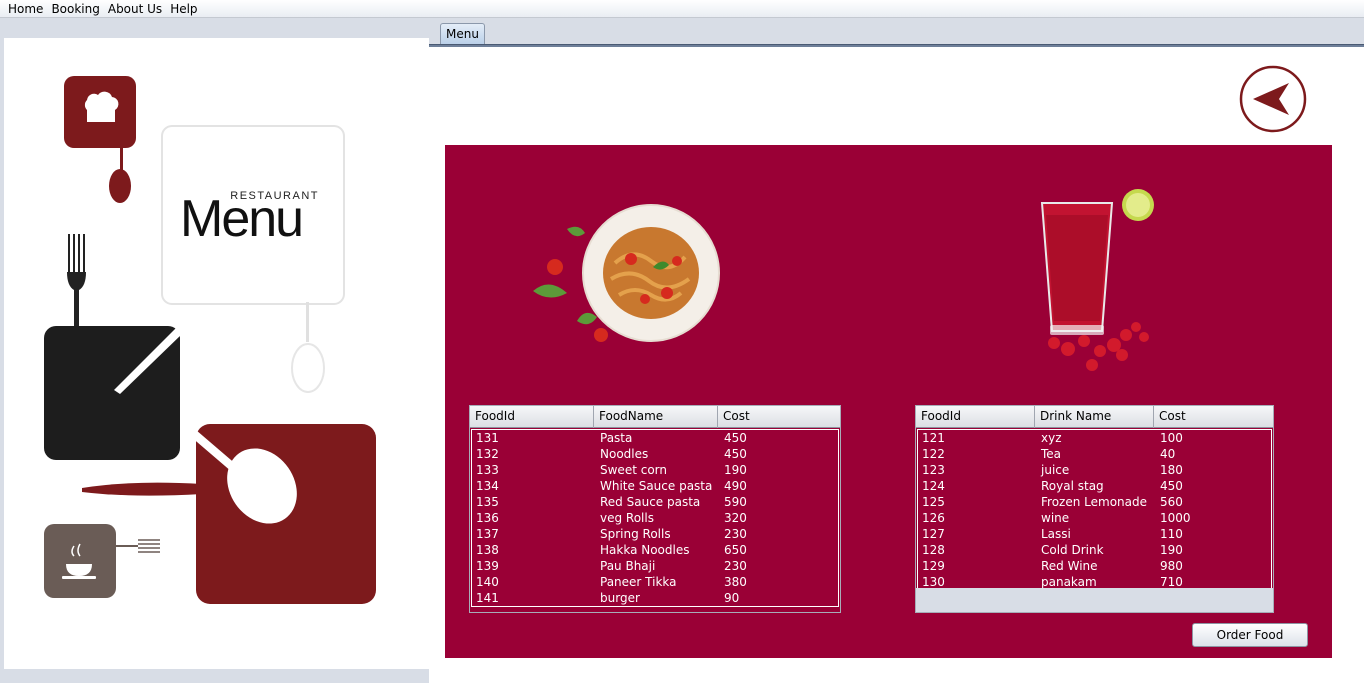 This screenshot has width=1364, height=683. I want to click on table-empty-area, so click(1094, 600).